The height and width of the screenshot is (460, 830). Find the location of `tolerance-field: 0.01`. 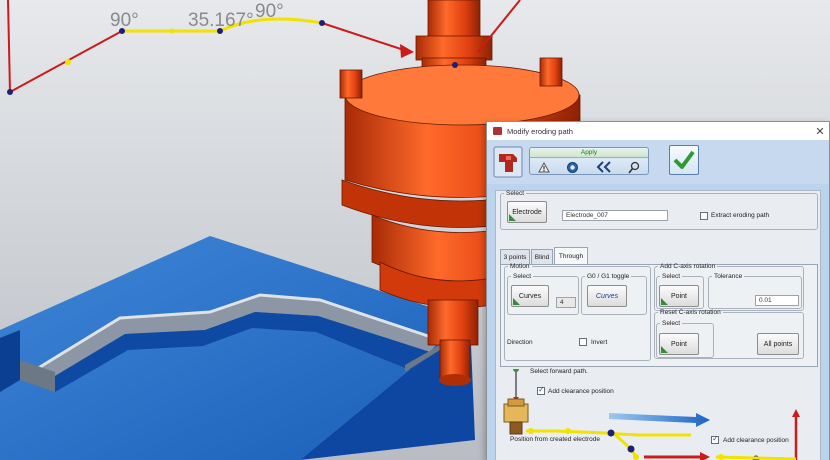

tolerance-field: 0.01 is located at coordinates (777, 300).